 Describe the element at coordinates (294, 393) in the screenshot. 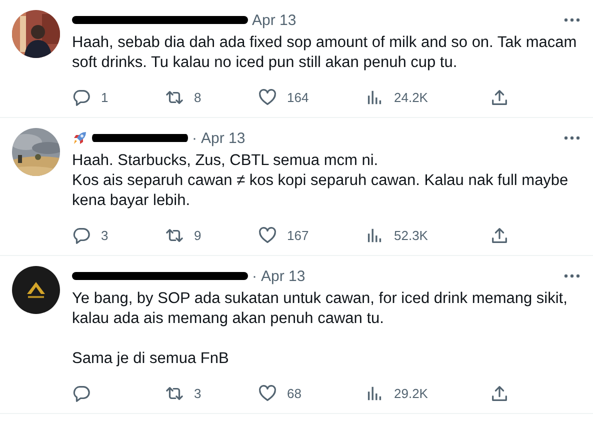

I see `like-count: 68` at that location.